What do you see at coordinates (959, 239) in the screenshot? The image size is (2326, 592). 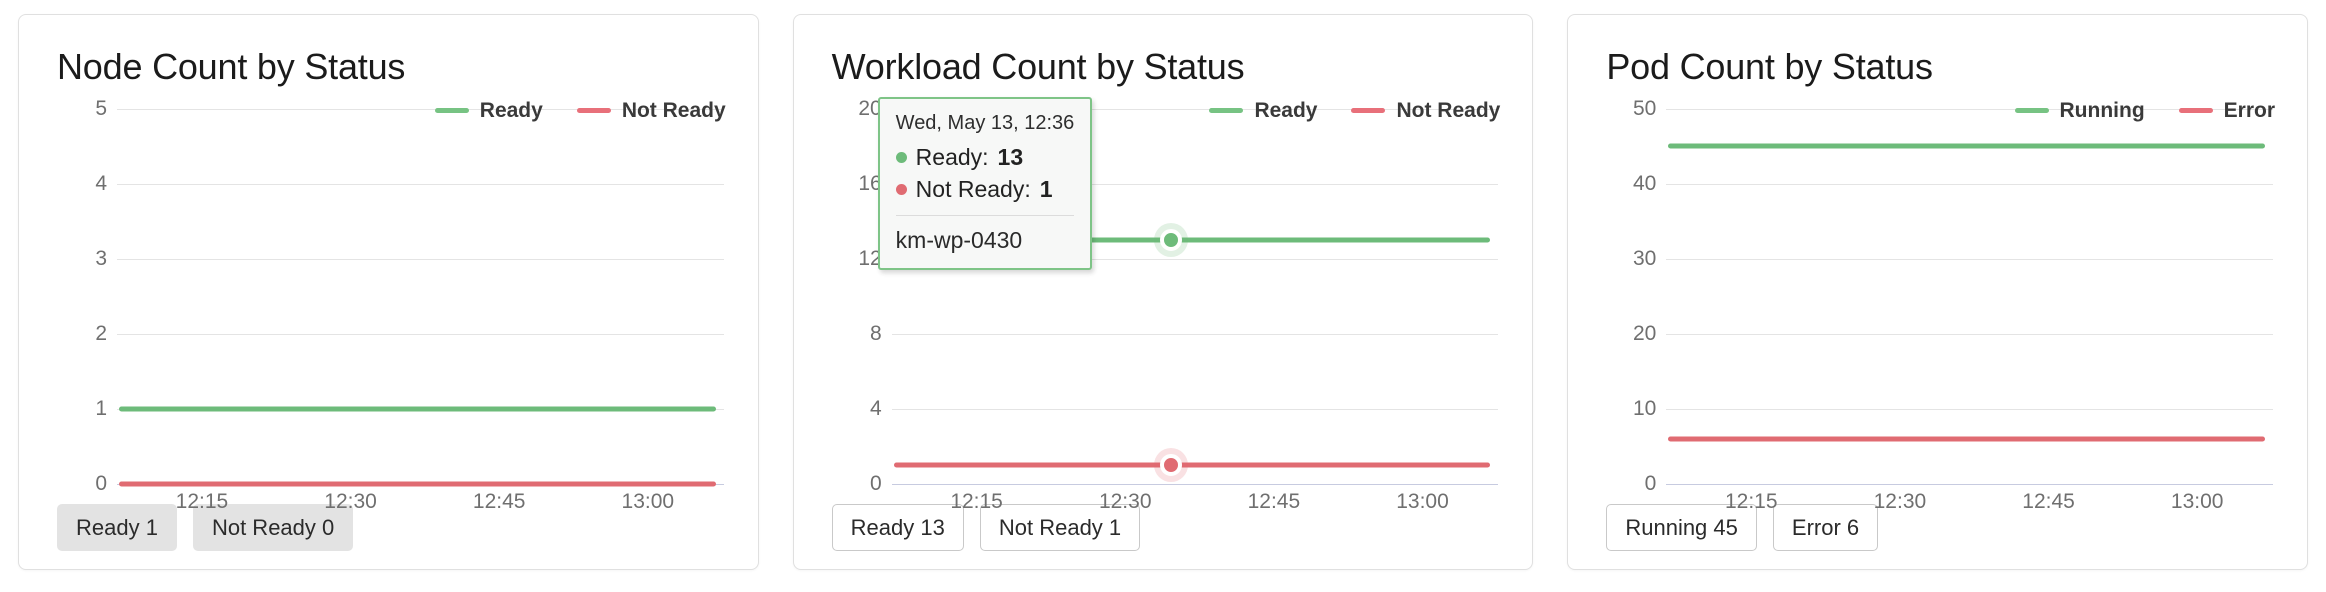 I see `tooltip-resource-name: km-wp-0430` at bounding box center [959, 239].